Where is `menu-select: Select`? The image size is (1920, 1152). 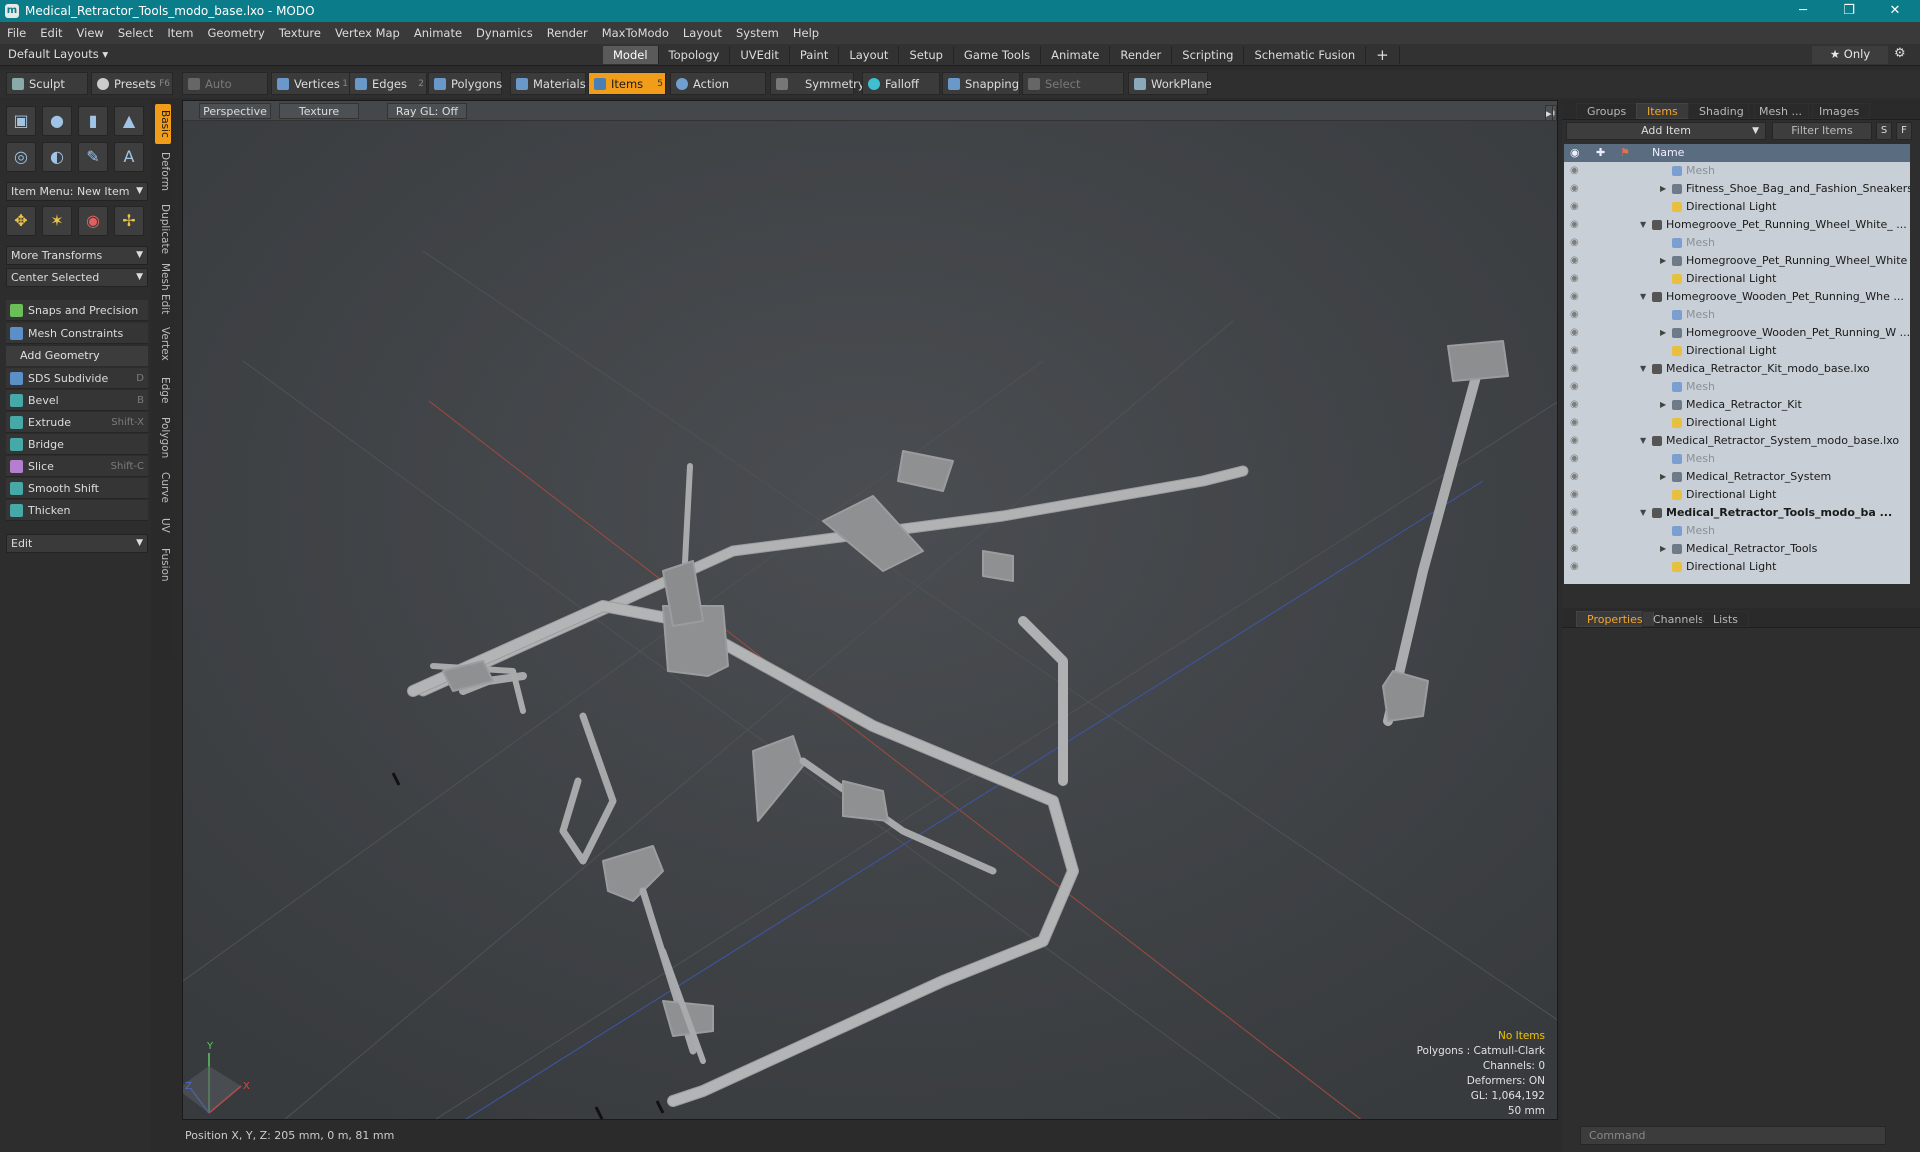
menu-select: Select is located at coordinates (135, 33).